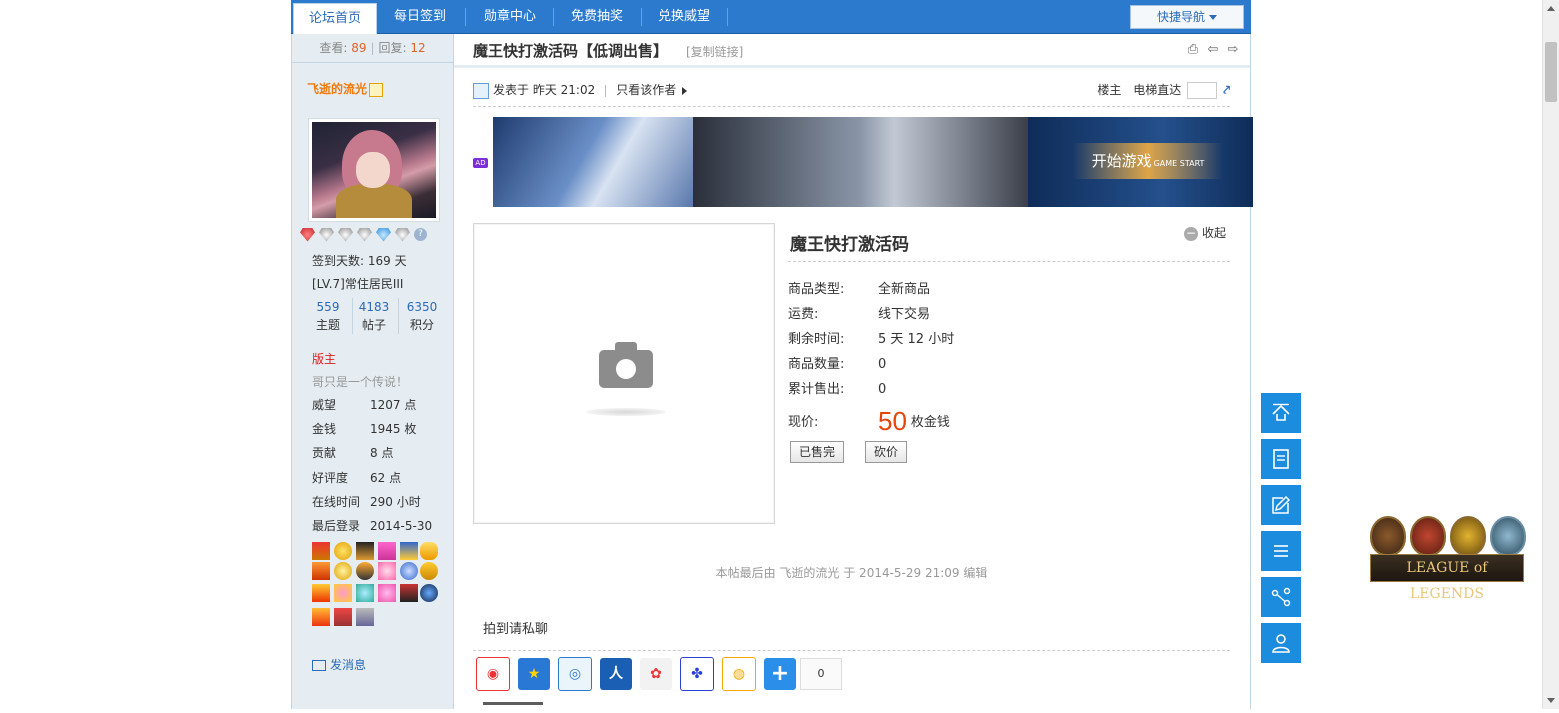  I want to click on author-name-text: 飞逝的流光, so click(337, 89).